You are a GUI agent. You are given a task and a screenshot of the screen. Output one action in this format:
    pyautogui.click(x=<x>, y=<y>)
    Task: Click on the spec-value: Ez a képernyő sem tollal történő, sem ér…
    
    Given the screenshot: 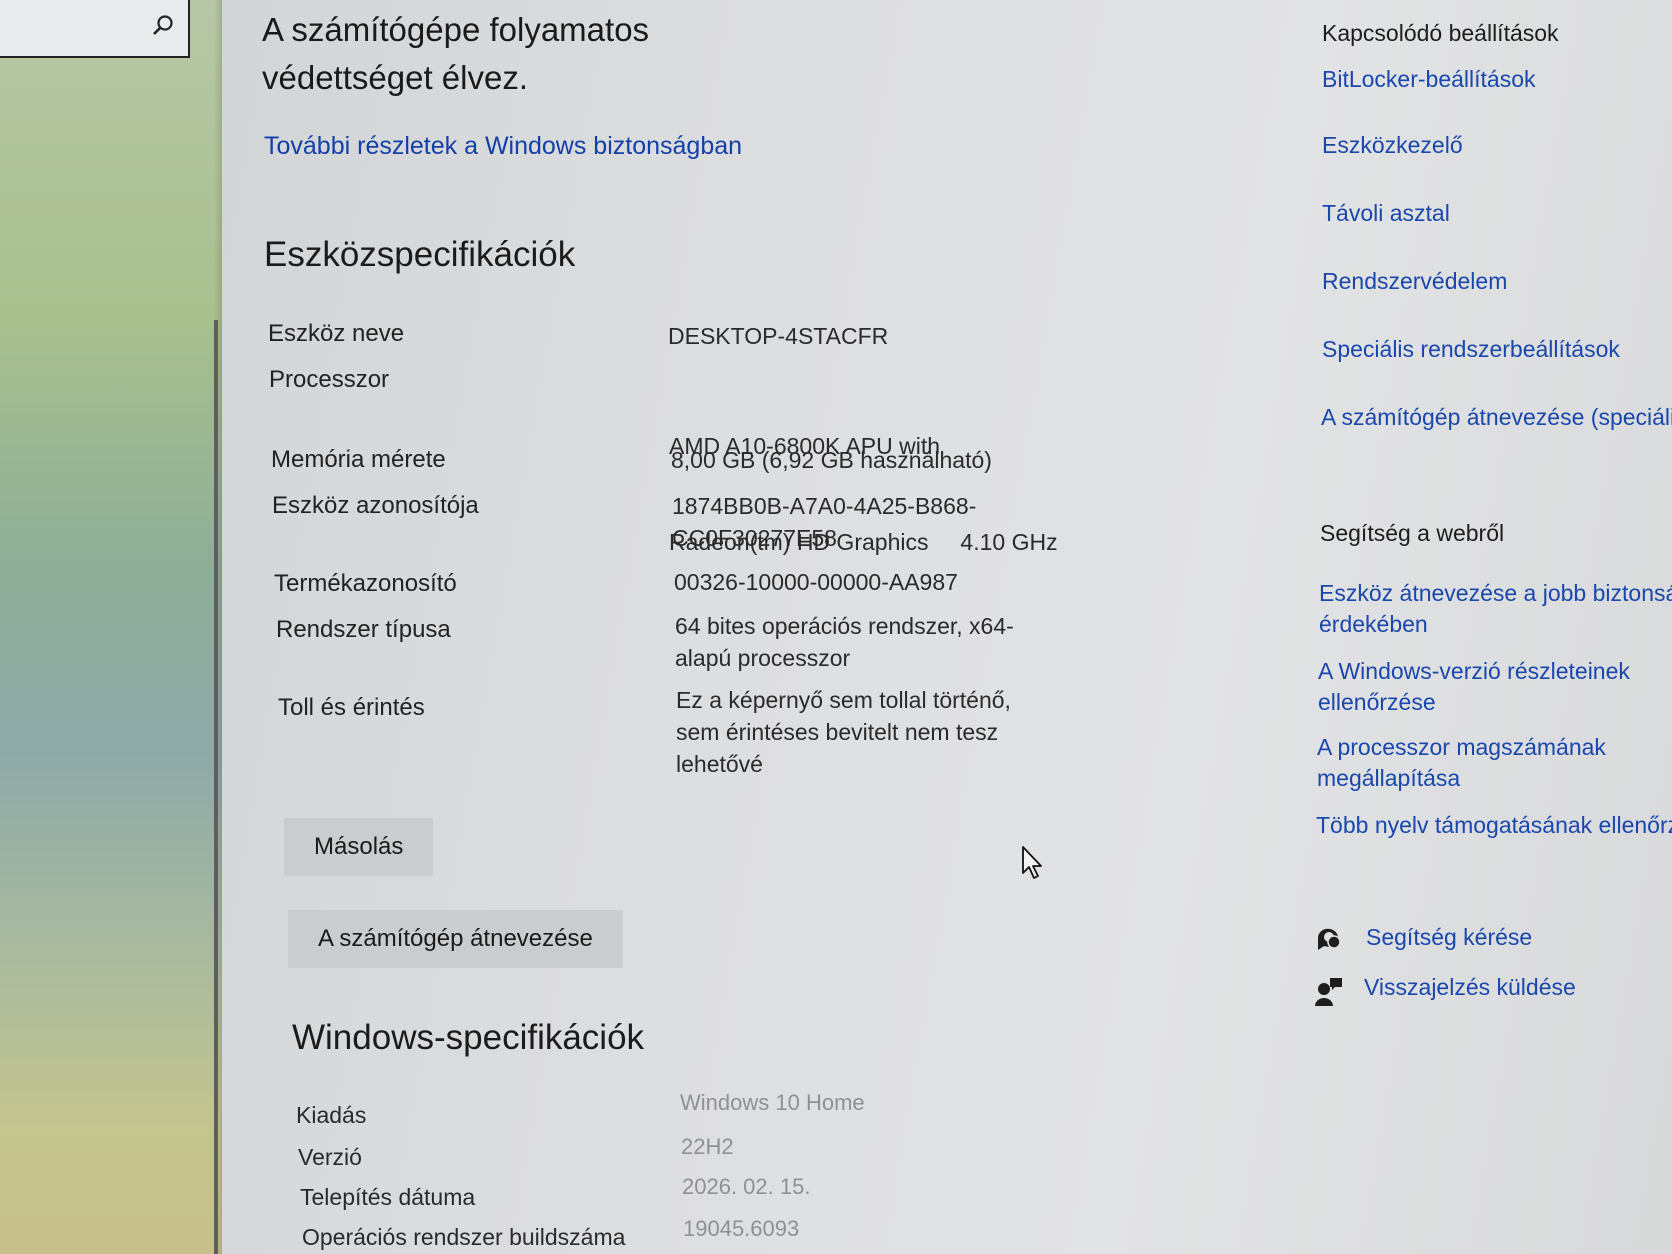 What is the action you would take?
    pyautogui.click(x=843, y=732)
    